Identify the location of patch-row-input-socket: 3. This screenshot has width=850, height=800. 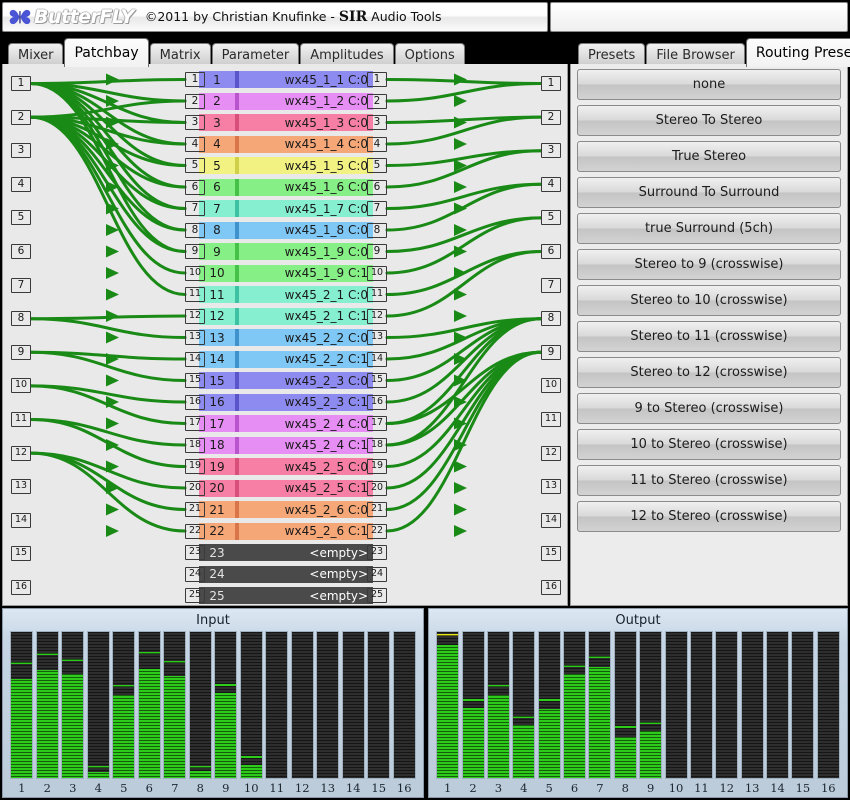
(195, 122).